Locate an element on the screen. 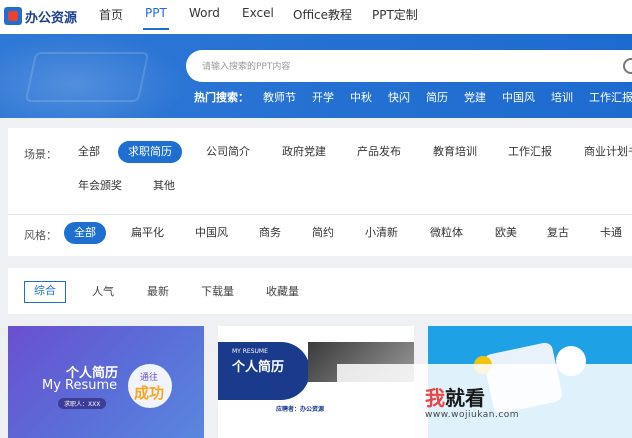 This screenshot has height=438, width=632. scene-option-selected: 求职简历 is located at coordinates (150, 152).